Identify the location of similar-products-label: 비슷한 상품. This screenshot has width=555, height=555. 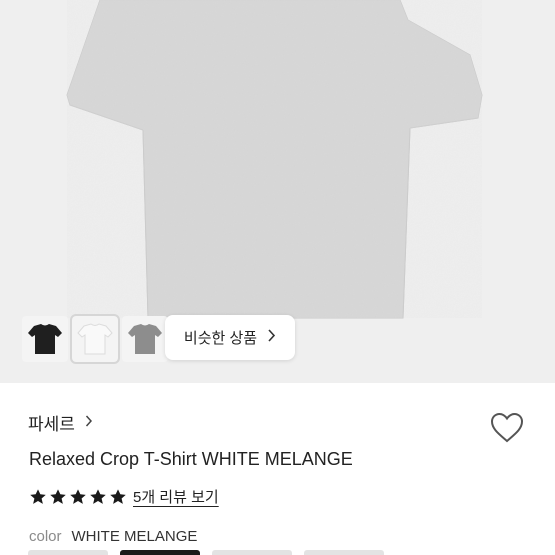
(220, 338).